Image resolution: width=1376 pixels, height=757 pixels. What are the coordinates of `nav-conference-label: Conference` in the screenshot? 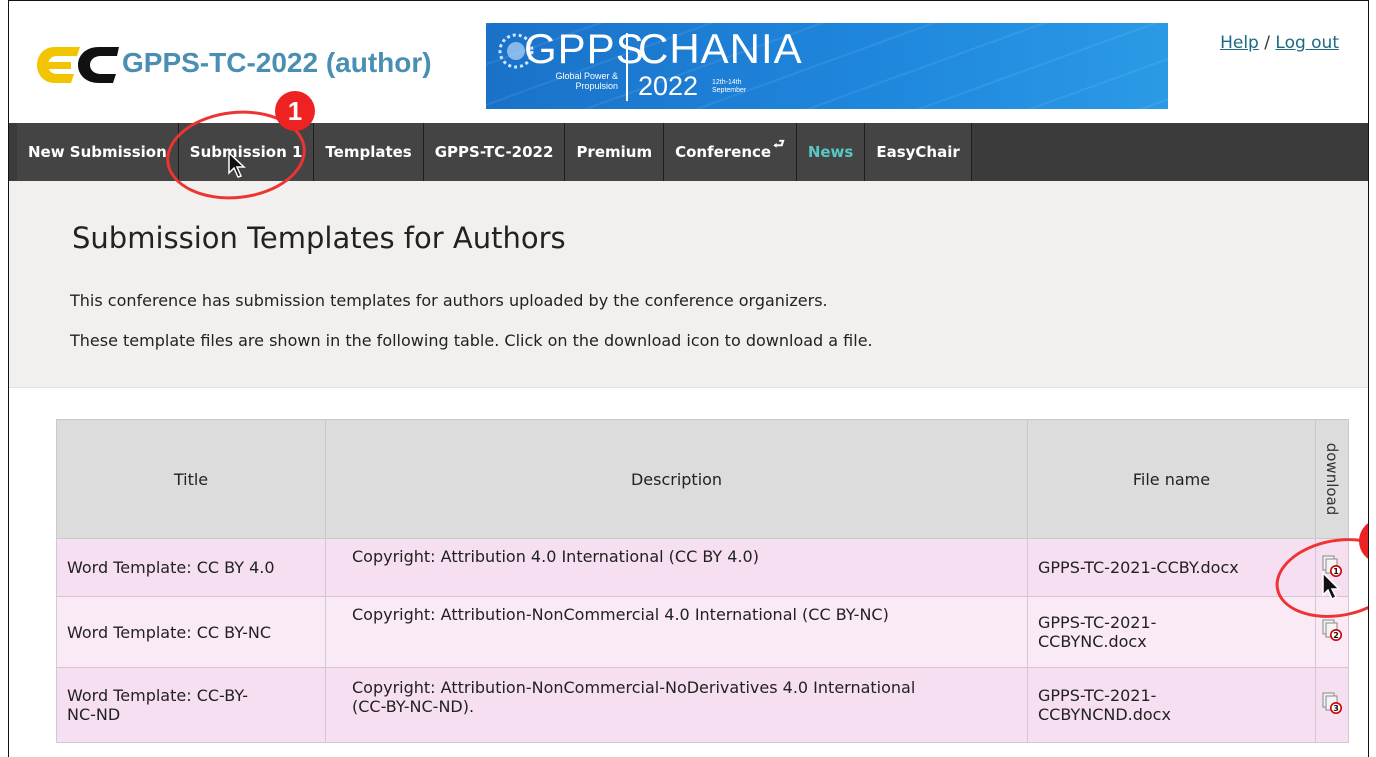 It's located at (723, 152).